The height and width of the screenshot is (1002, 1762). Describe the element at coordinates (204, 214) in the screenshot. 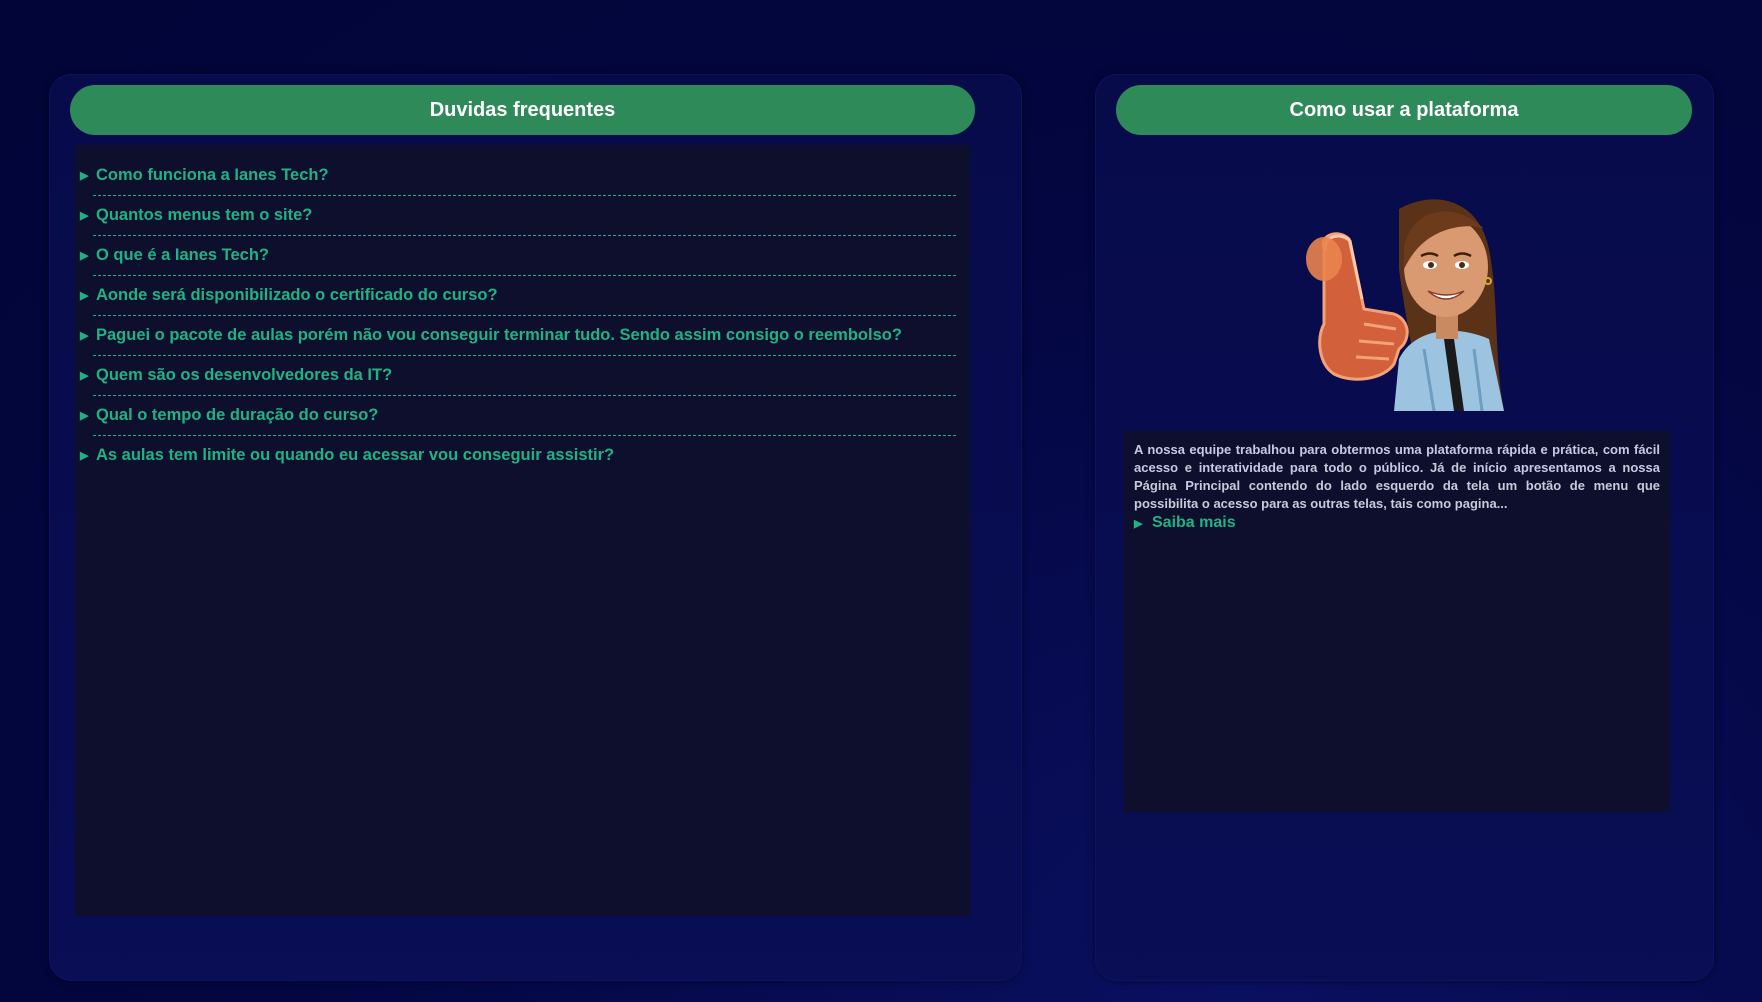

I see `faq-question: Quantos menus tem o site?` at that location.